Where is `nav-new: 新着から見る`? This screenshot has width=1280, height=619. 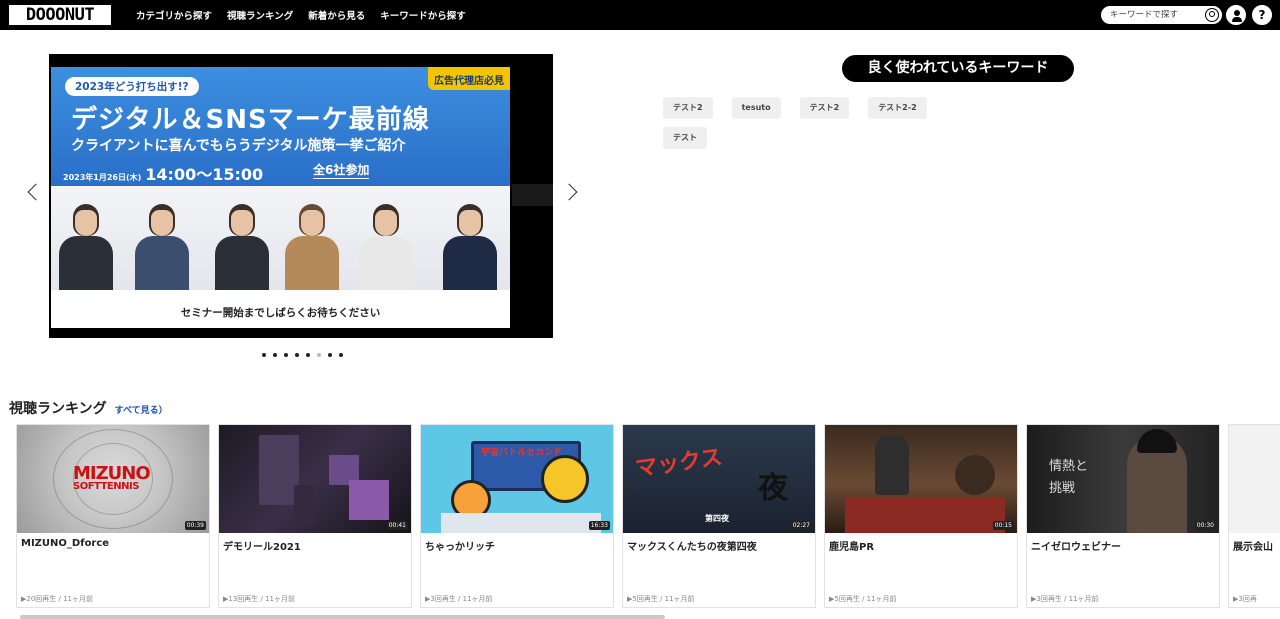 nav-new: 新着から見る is located at coordinates (336, 15).